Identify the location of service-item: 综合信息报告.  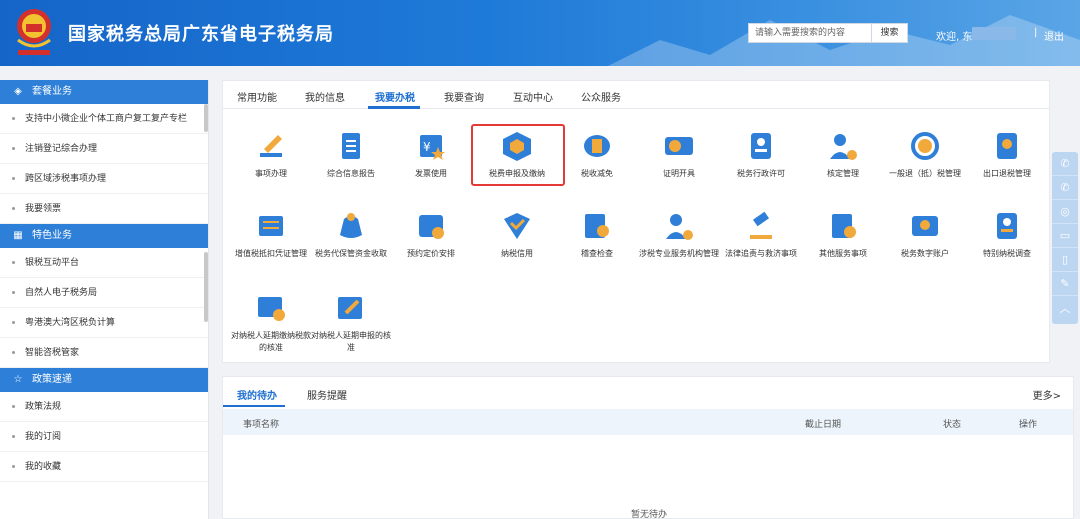
(351, 154).